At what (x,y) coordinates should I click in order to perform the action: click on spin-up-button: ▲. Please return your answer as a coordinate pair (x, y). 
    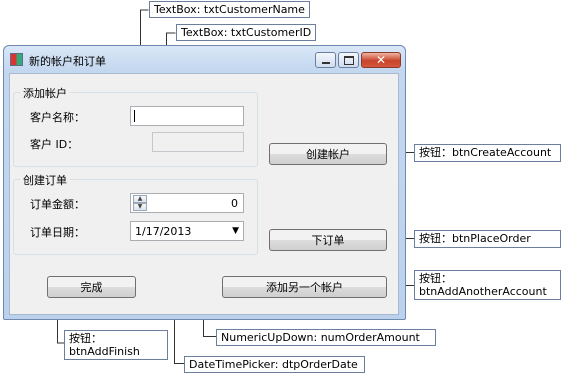
    Looking at the image, I should click on (140, 199).